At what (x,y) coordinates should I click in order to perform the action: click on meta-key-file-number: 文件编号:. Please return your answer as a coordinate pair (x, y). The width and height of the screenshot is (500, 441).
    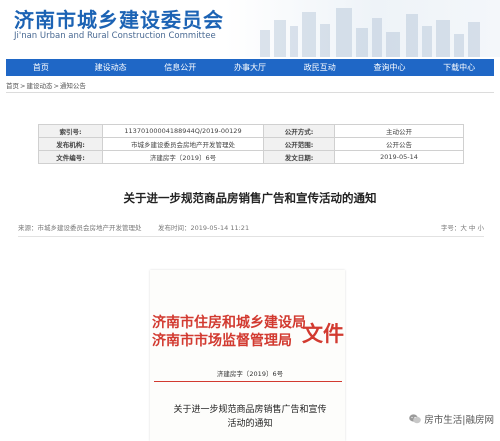
    Looking at the image, I should click on (70, 157).